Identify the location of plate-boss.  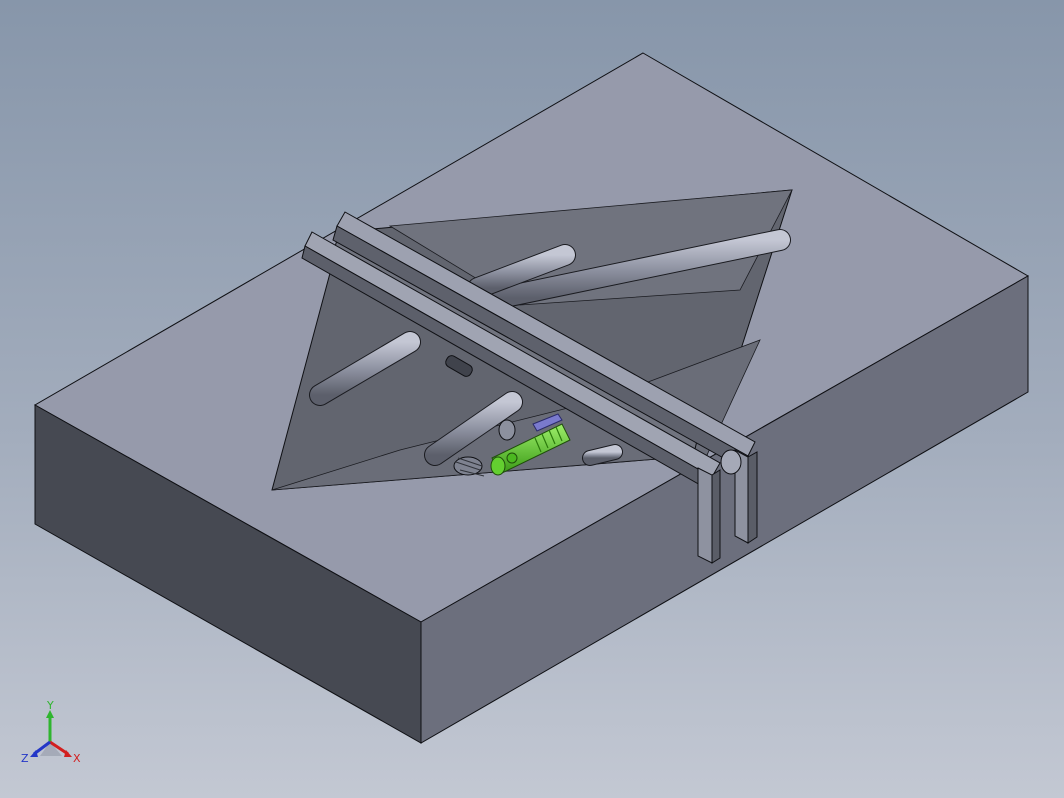
(507, 430).